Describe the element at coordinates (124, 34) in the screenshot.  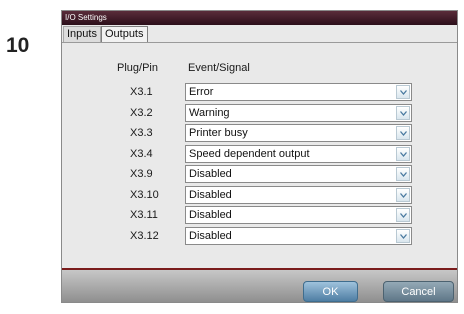
I see `tab-outputs: Outputs` at that location.